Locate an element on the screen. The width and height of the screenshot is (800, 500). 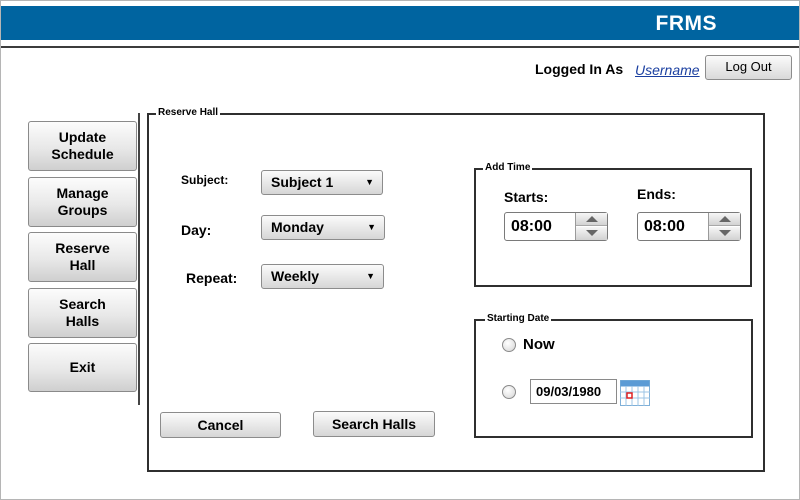
day-label: Day: is located at coordinates (196, 230).